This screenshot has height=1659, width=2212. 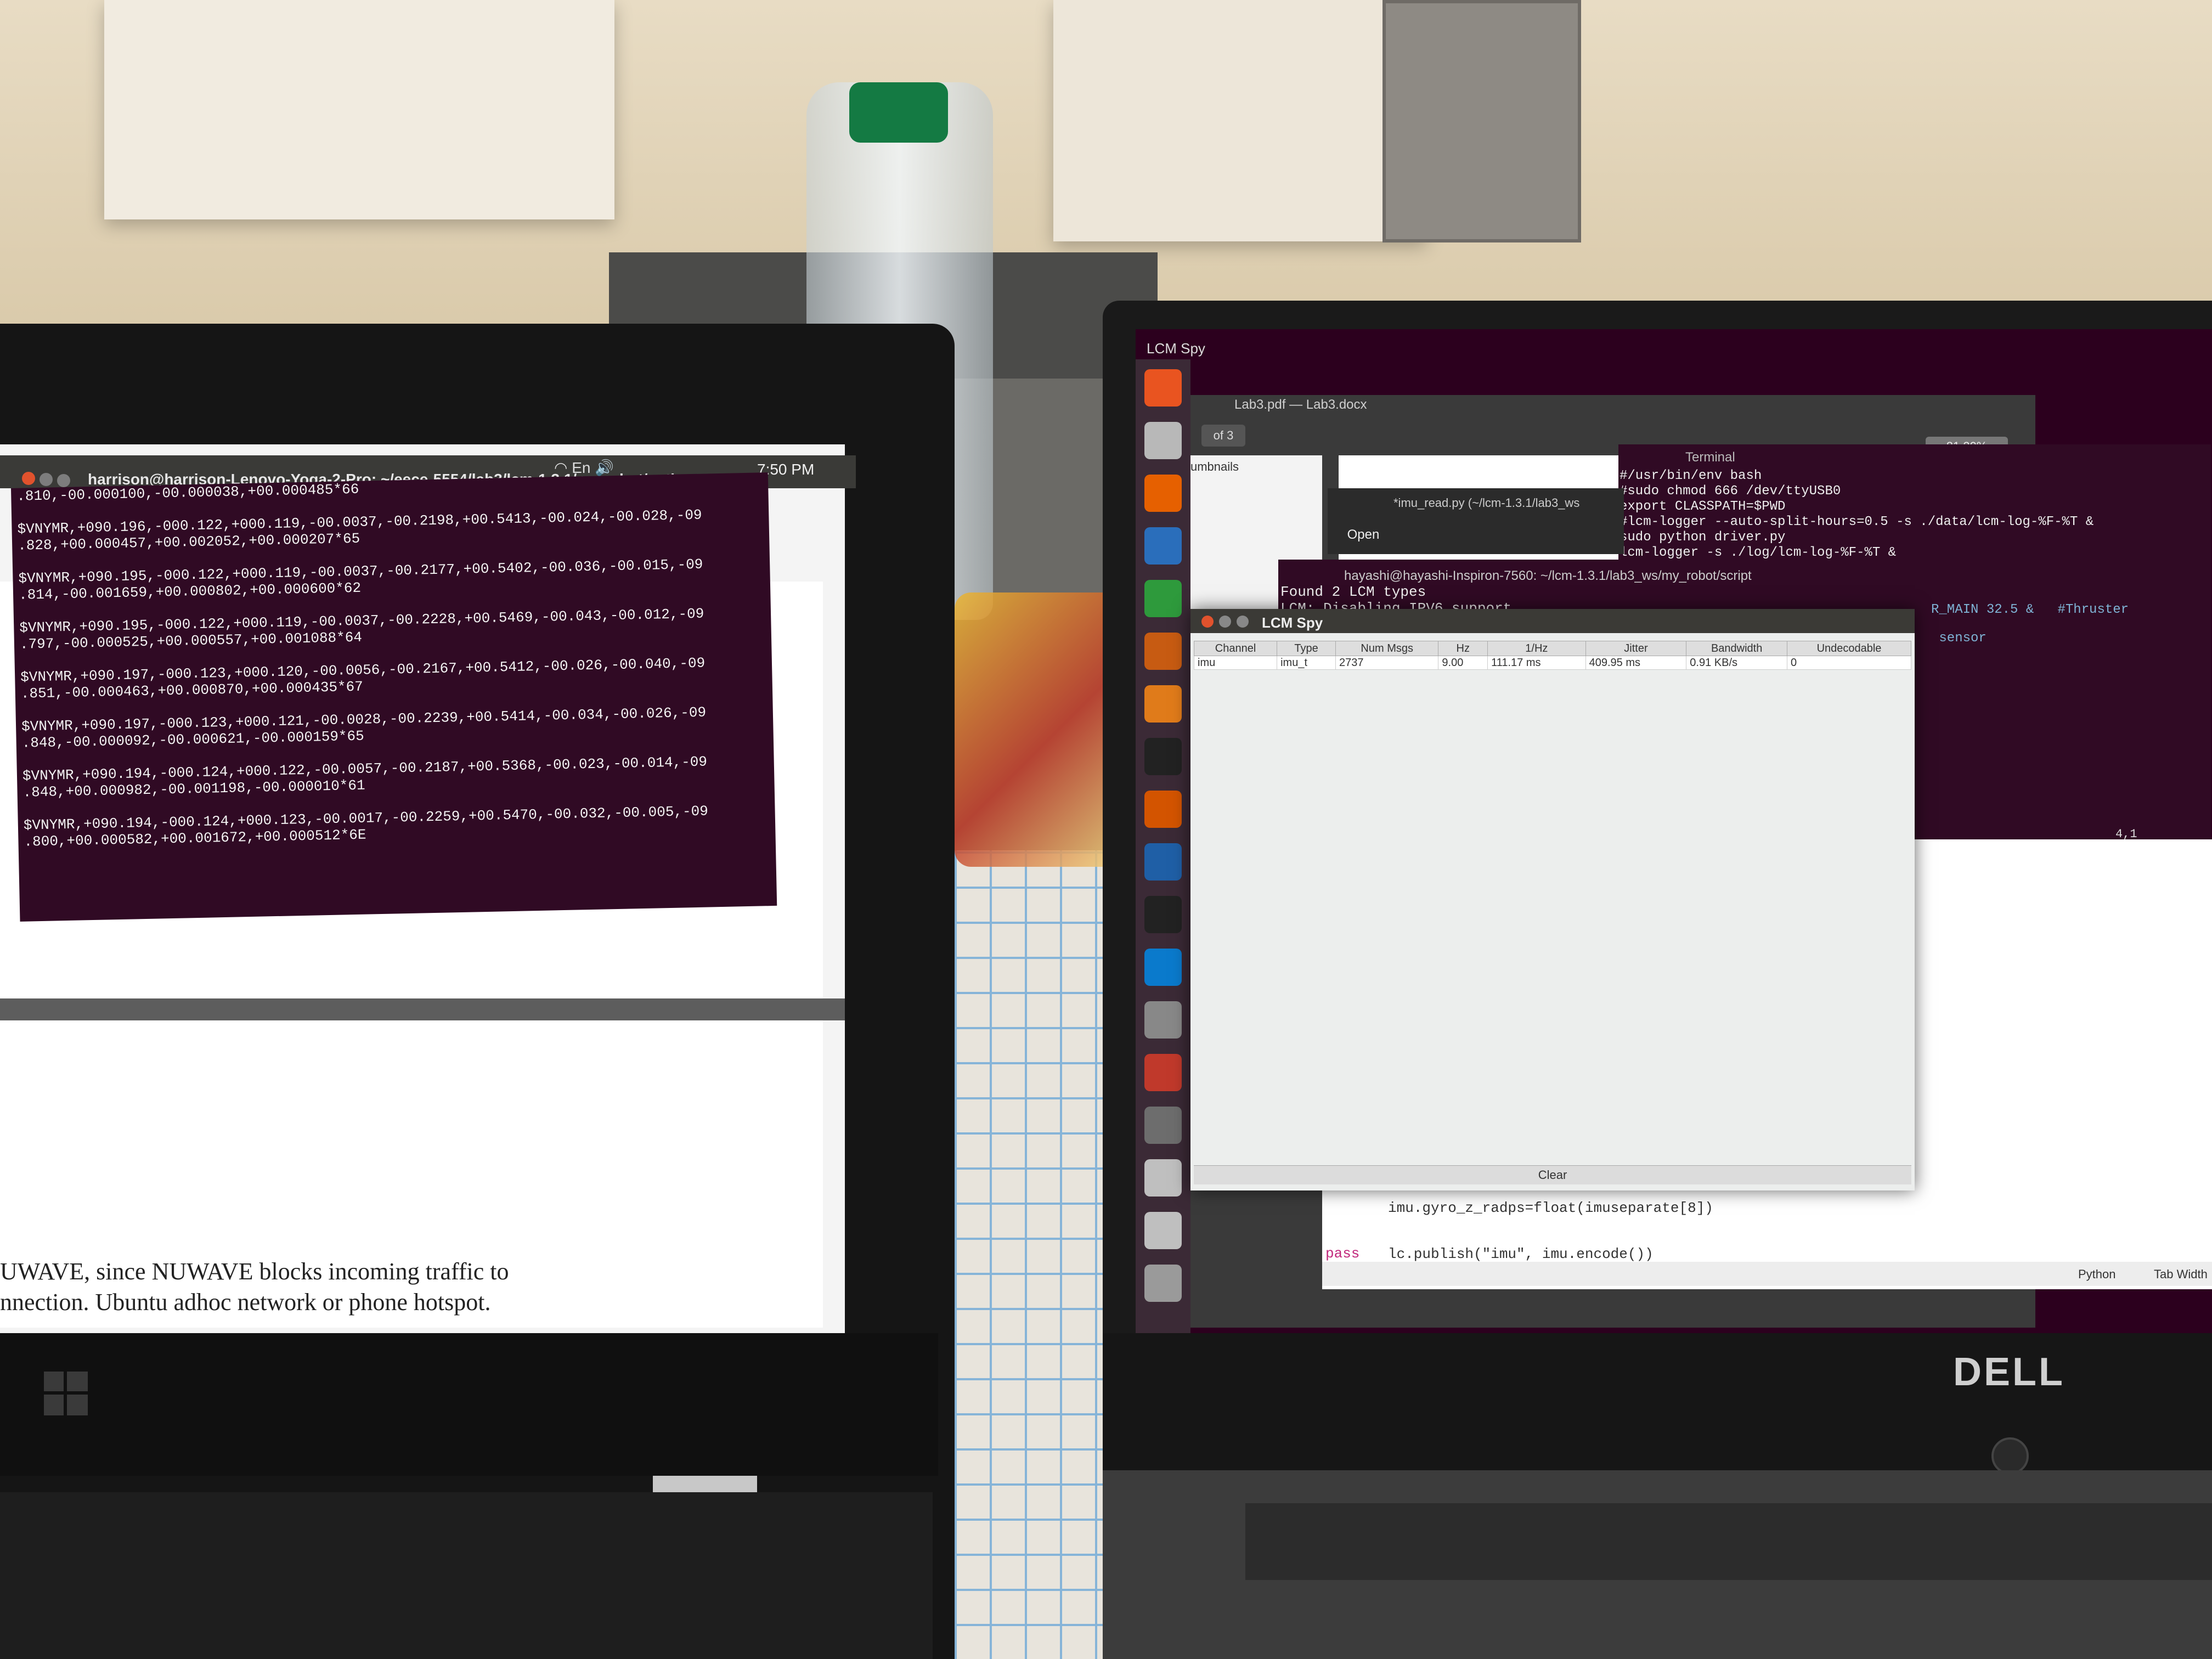 What do you see at coordinates (1636, 663) in the screenshot?
I see `table-cell: 409.95 ms` at bounding box center [1636, 663].